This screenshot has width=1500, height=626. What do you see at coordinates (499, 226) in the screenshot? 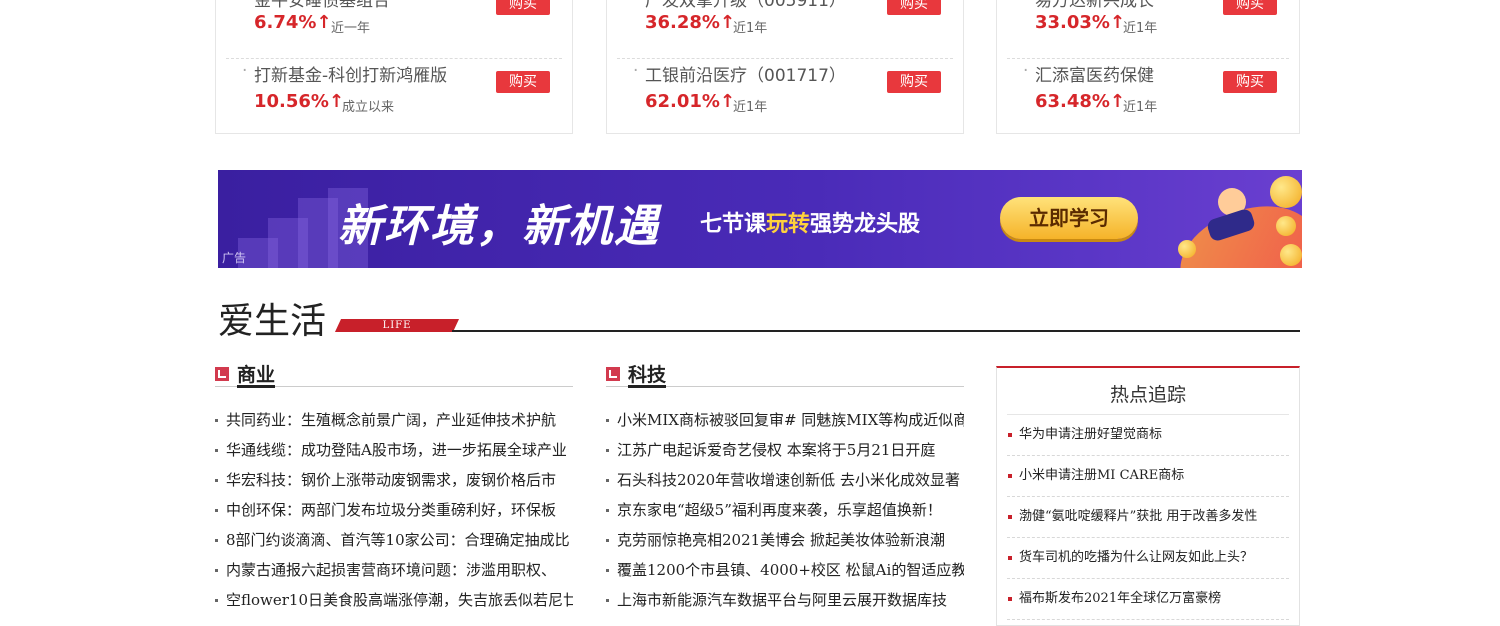
I see `banner-headline: 新环境，新机遇` at bounding box center [499, 226].